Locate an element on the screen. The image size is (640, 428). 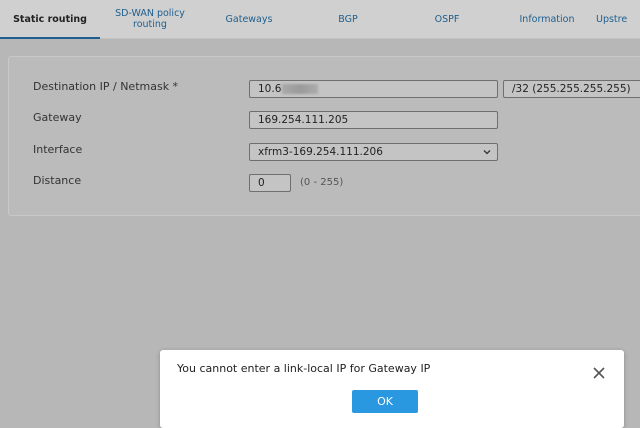
interface-select: xfrm3-169.254.111.206 is located at coordinates (373, 152).